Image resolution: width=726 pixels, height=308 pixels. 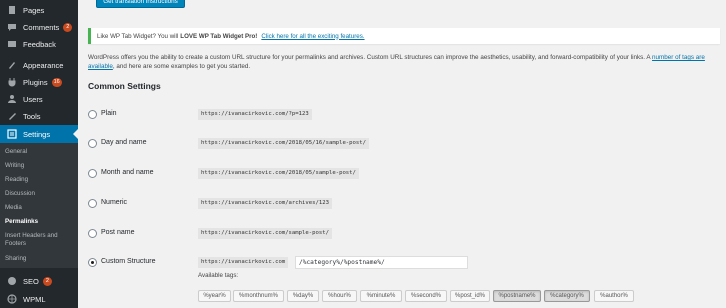 I want to click on submenu-writing: Writing, so click(x=40, y=166).